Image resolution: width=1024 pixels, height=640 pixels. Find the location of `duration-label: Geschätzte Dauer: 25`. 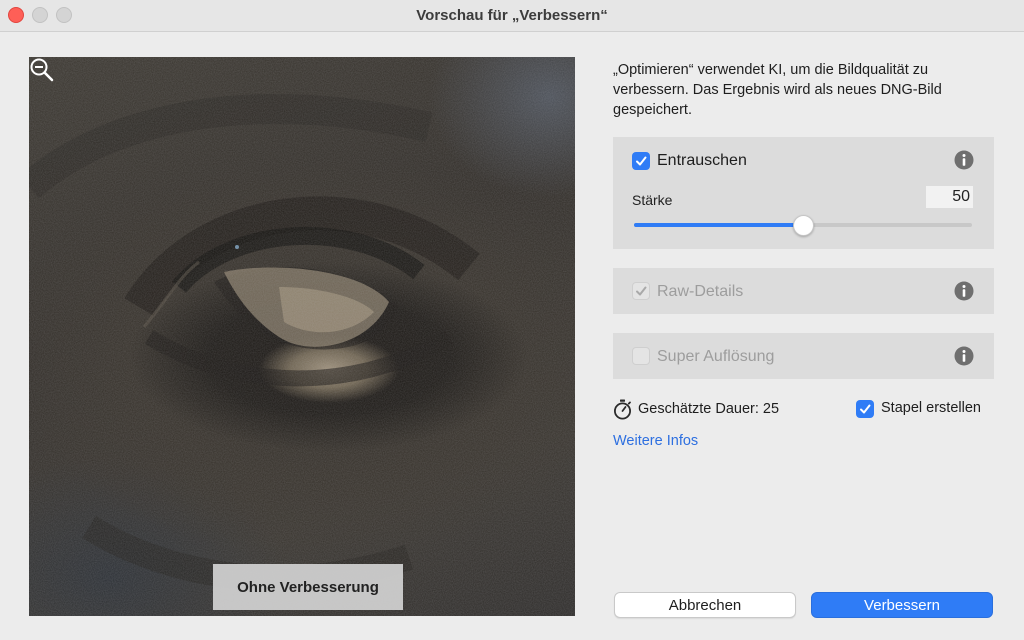

duration-label: Geschätzte Dauer: 25 is located at coordinates (709, 409).